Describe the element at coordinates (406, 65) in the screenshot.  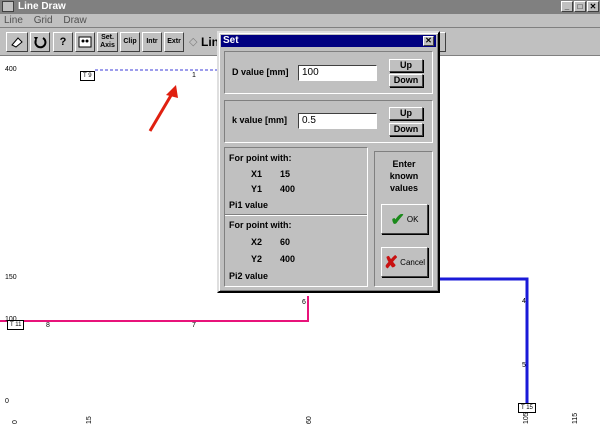
I see `d-up-button: Up` at that location.